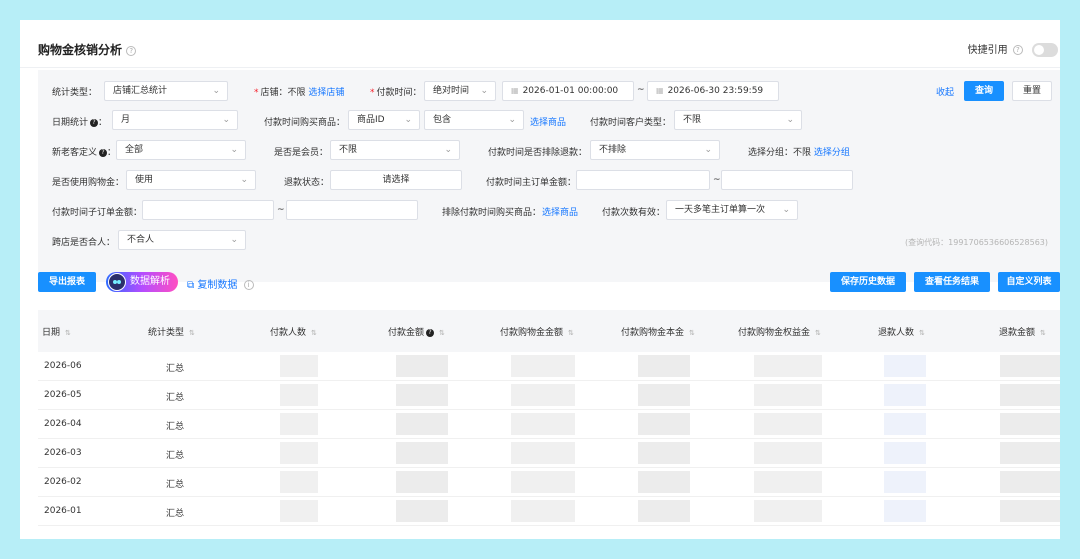 This screenshot has height=559, width=1080. Describe the element at coordinates (67, 282) in the screenshot. I see `export-report-button: 导出报表` at that location.